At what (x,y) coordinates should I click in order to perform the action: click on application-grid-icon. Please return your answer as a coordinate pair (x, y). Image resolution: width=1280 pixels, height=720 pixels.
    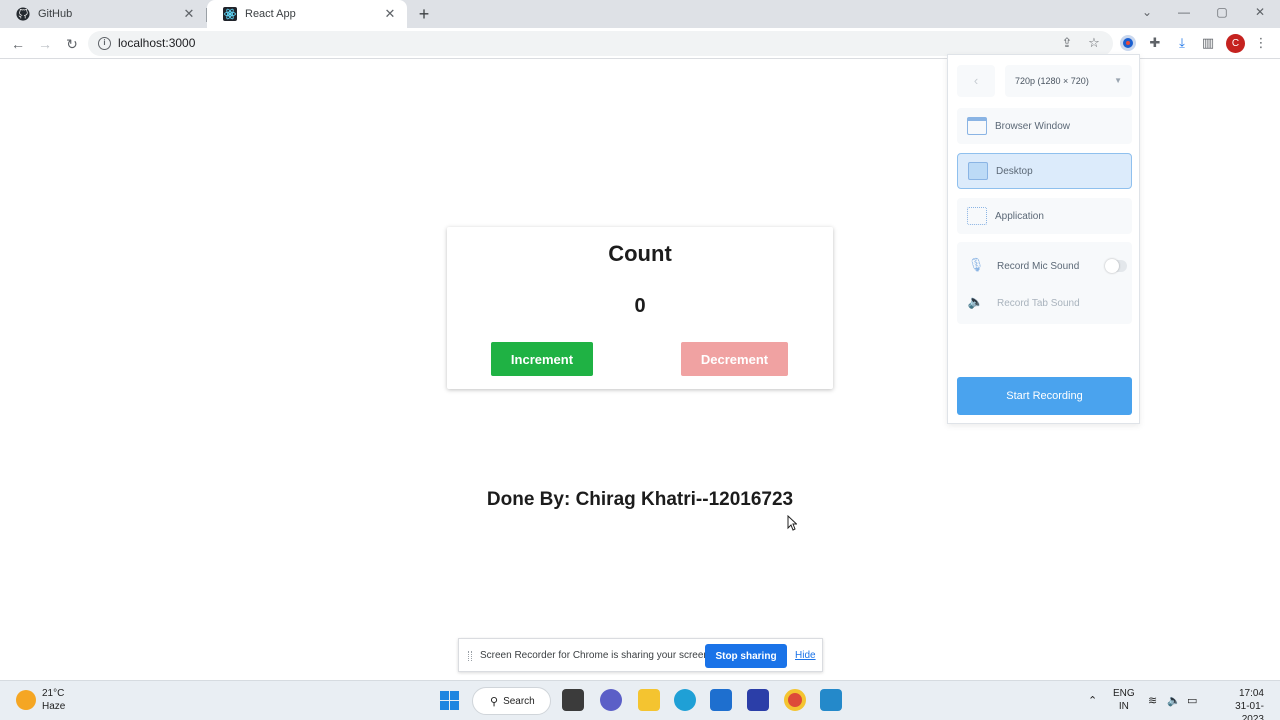
    Looking at the image, I should click on (977, 216).